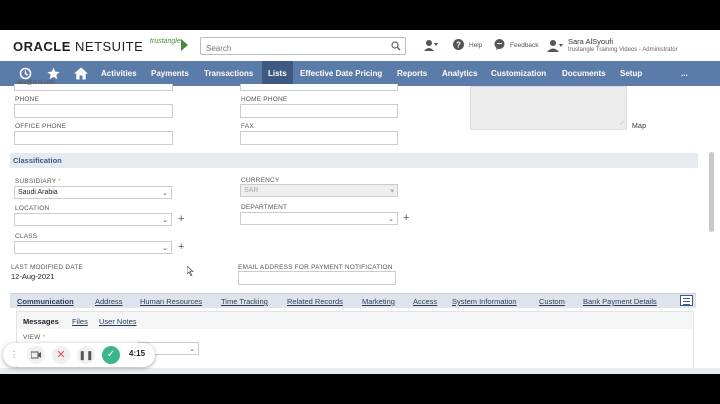 This screenshot has height=404, width=720. I want to click on panel-tab-files: Files, so click(80, 321).